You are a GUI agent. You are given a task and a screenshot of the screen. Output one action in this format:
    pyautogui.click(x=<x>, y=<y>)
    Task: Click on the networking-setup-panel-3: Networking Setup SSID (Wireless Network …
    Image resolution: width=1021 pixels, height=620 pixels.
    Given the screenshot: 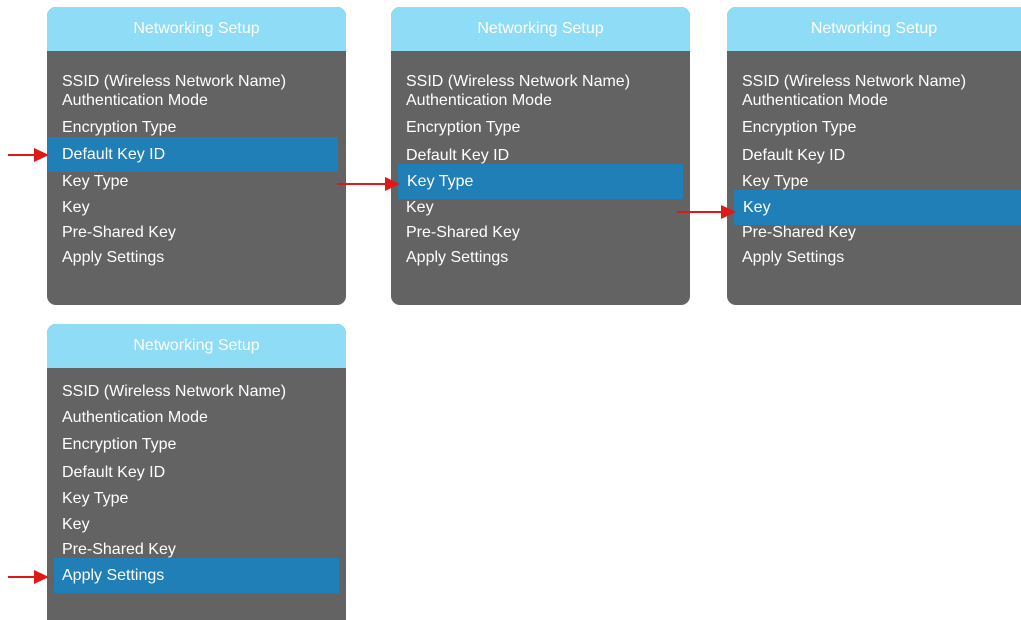 What is the action you would take?
    pyautogui.click(x=874, y=156)
    